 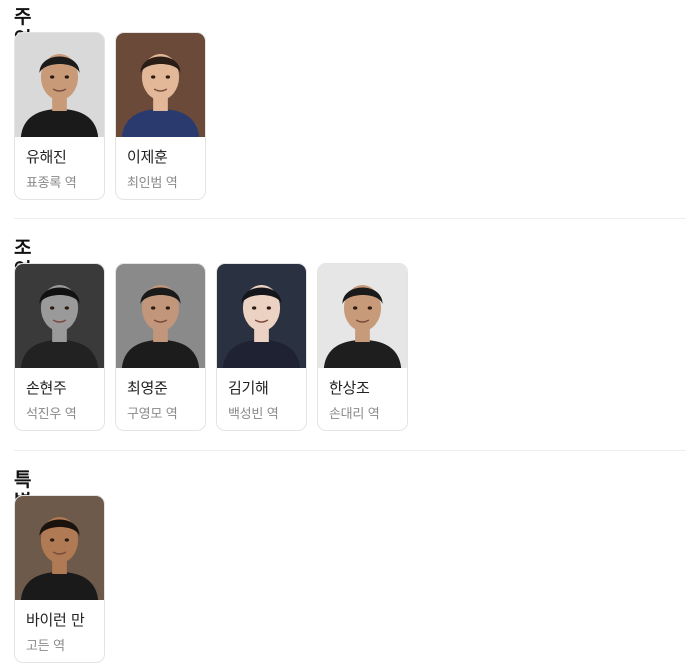 I want to click on role-name: 백성빈 역, so click(x=253, y=414).